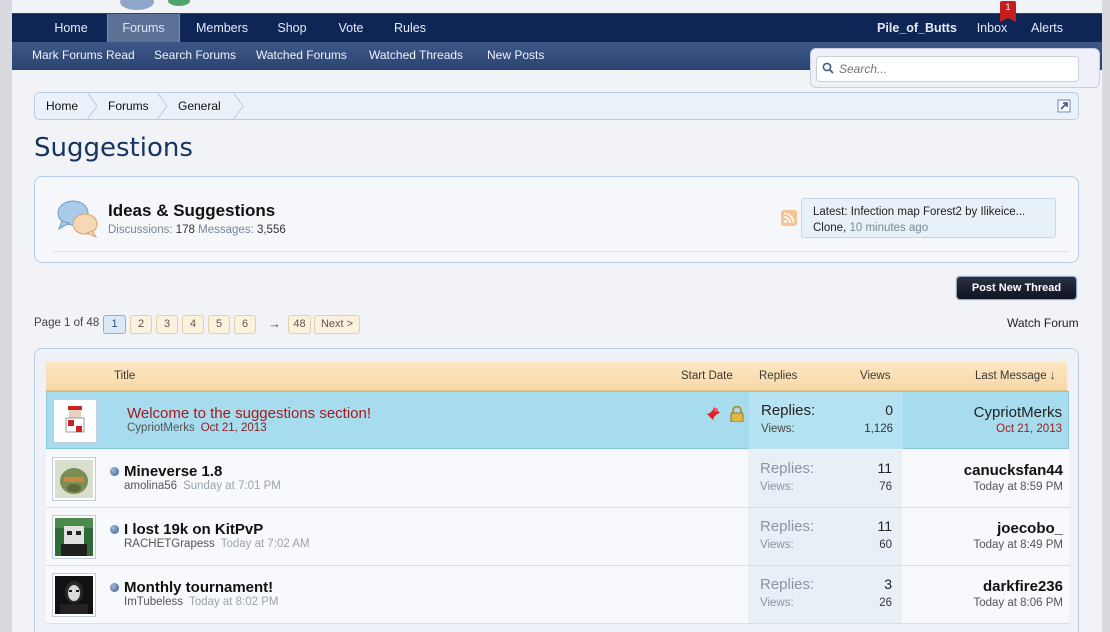  Describe the element at coordinates (193, 324) in the screenshot. I see `page-4-link: 4` at that location.